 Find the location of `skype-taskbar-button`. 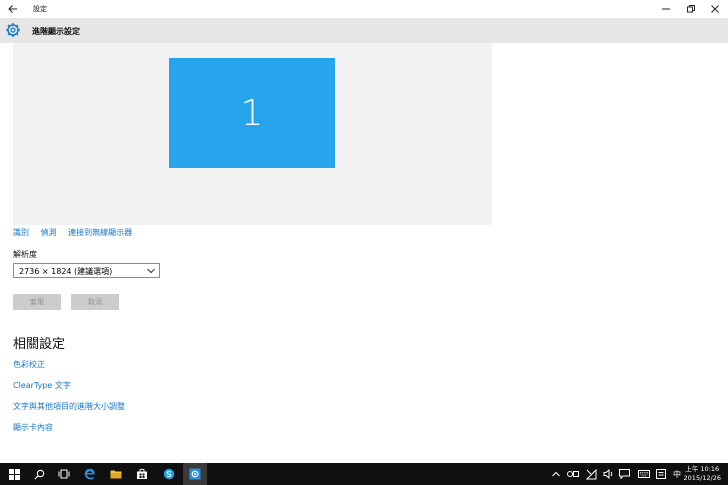

skype-taskbar-button is located at coordinates (169, 474).